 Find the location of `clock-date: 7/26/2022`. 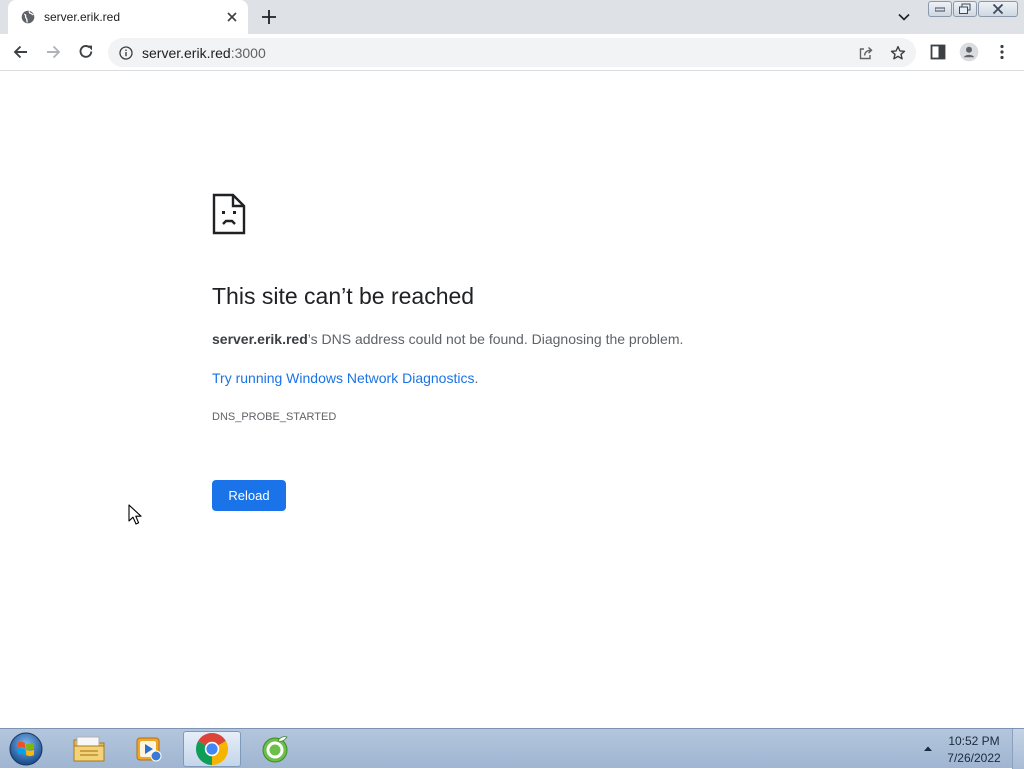

clock-date: 7/26/2022 is located at coordinates (974, 758).